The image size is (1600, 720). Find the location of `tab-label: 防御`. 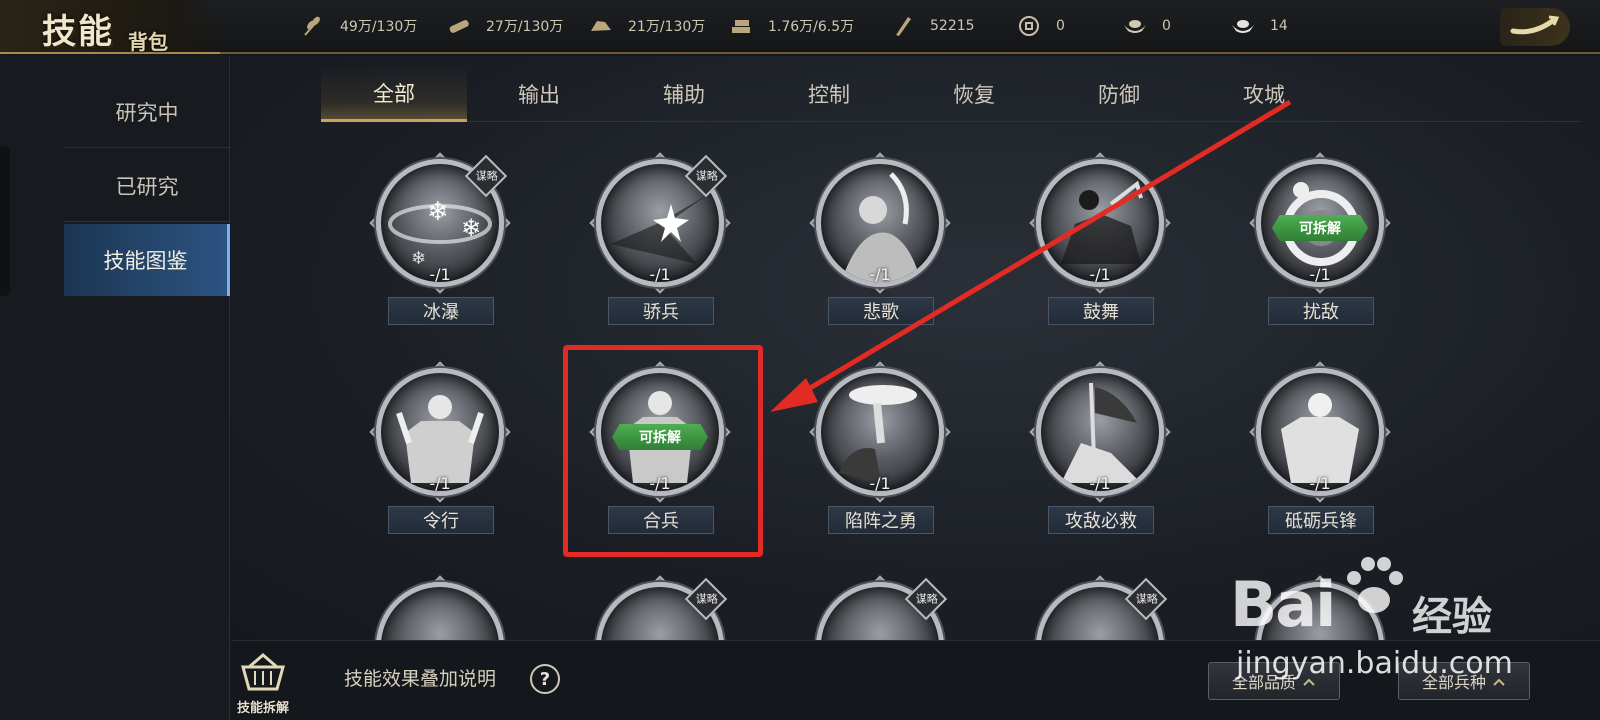

tab-label: 防御 is located at coordinates (1119, 95).